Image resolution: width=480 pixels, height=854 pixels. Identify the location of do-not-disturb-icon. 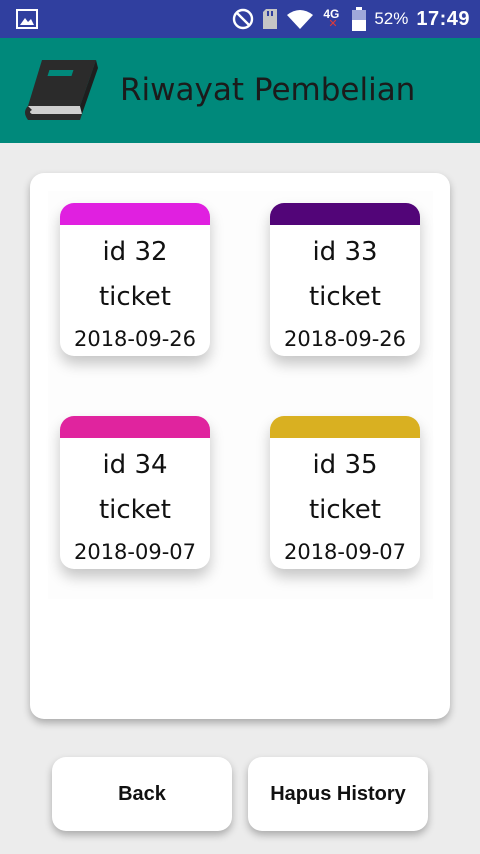
(243, 19).